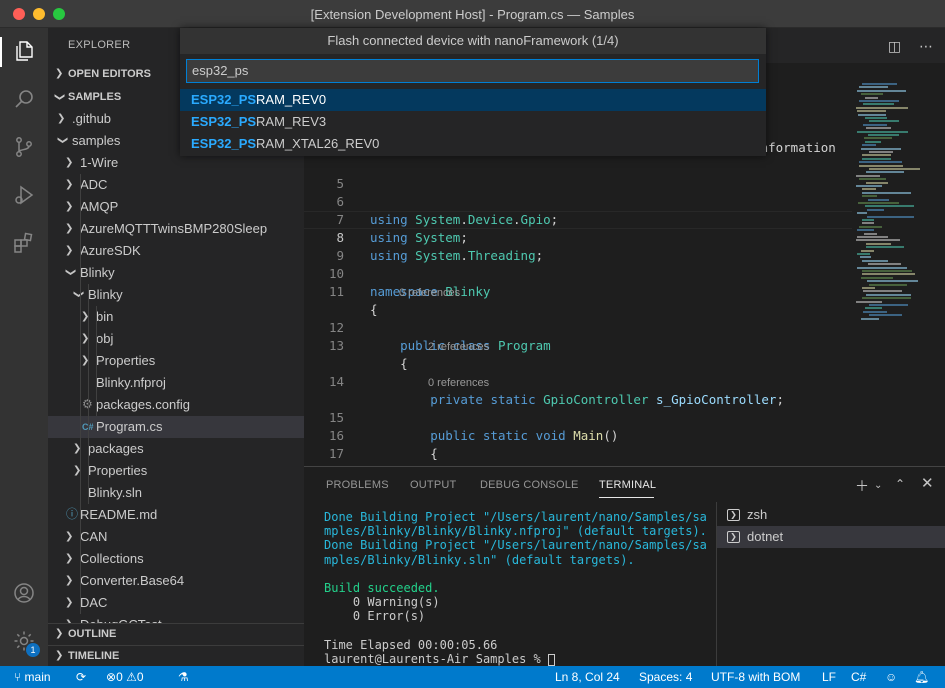  I want to click on warning-icon: ⚠, so click(131, 677).